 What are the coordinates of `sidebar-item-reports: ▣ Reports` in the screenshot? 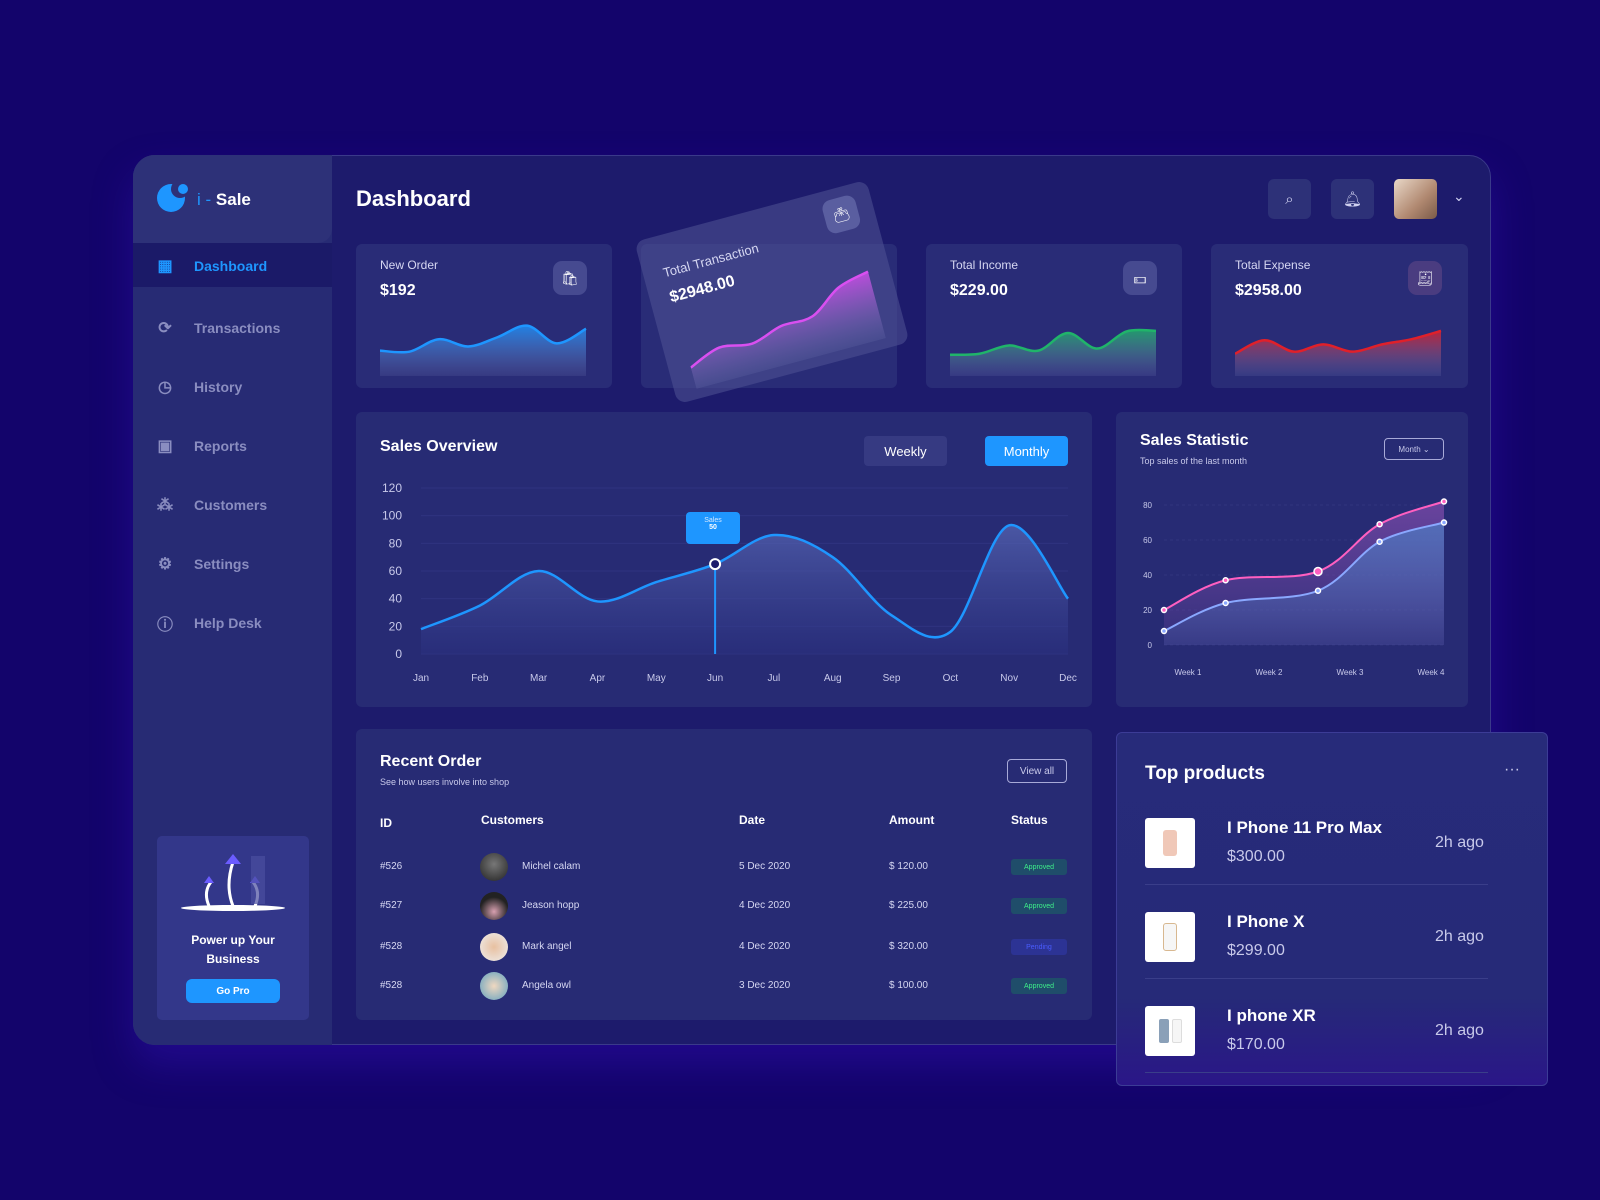 It's located at (232, 446).